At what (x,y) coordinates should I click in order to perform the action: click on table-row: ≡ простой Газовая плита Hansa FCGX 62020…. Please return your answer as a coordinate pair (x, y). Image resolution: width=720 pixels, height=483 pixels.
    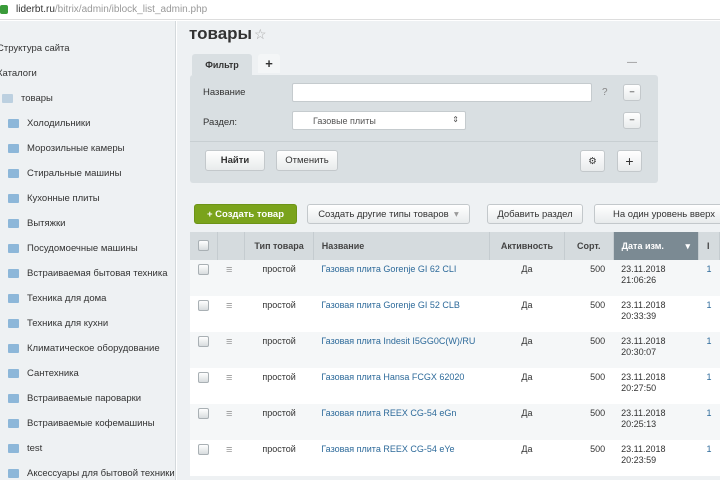
    Looking at the image, I should click on (455, 386).